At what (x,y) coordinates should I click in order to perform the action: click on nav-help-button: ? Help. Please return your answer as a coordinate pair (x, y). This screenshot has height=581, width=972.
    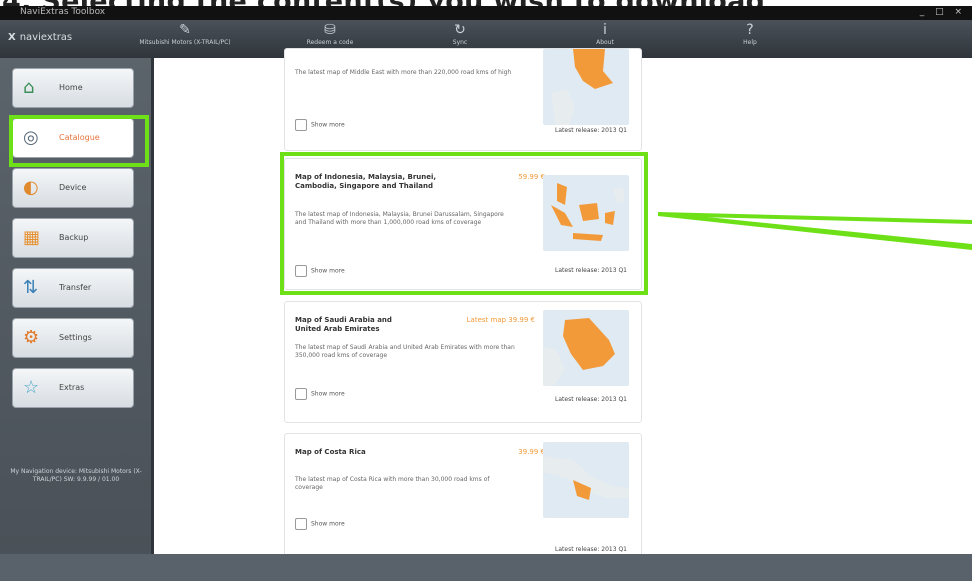
    Looking at the image, I should click on (750, 39).